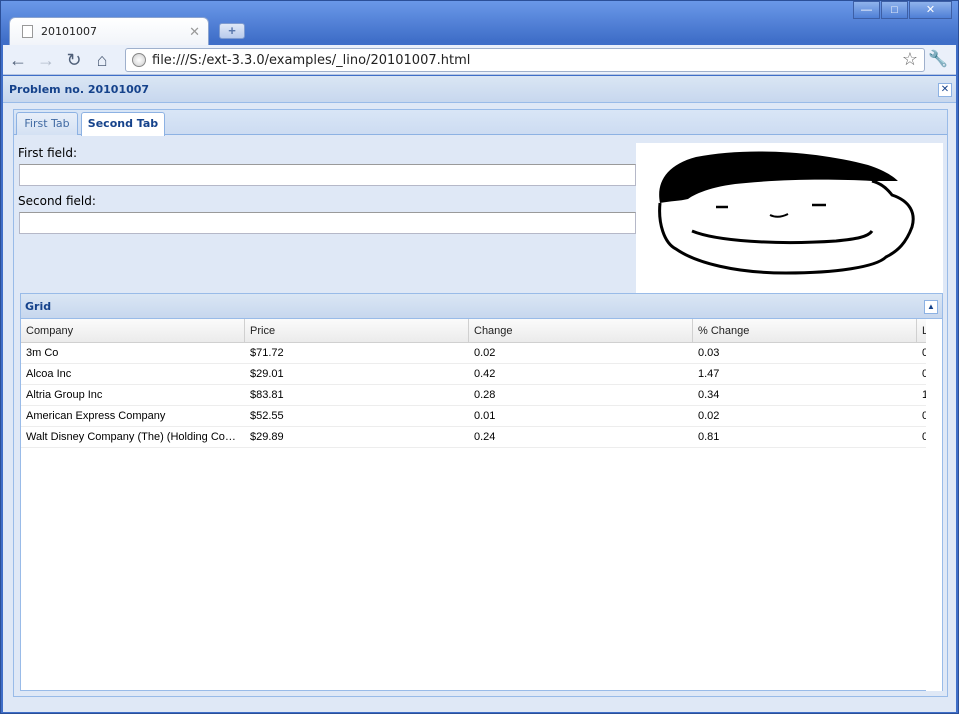 This screenshot has height=714, width=959. Describe the element at coordinates (42, 353) in the screenshot. I see `cell-company: 3m Co` at that location.